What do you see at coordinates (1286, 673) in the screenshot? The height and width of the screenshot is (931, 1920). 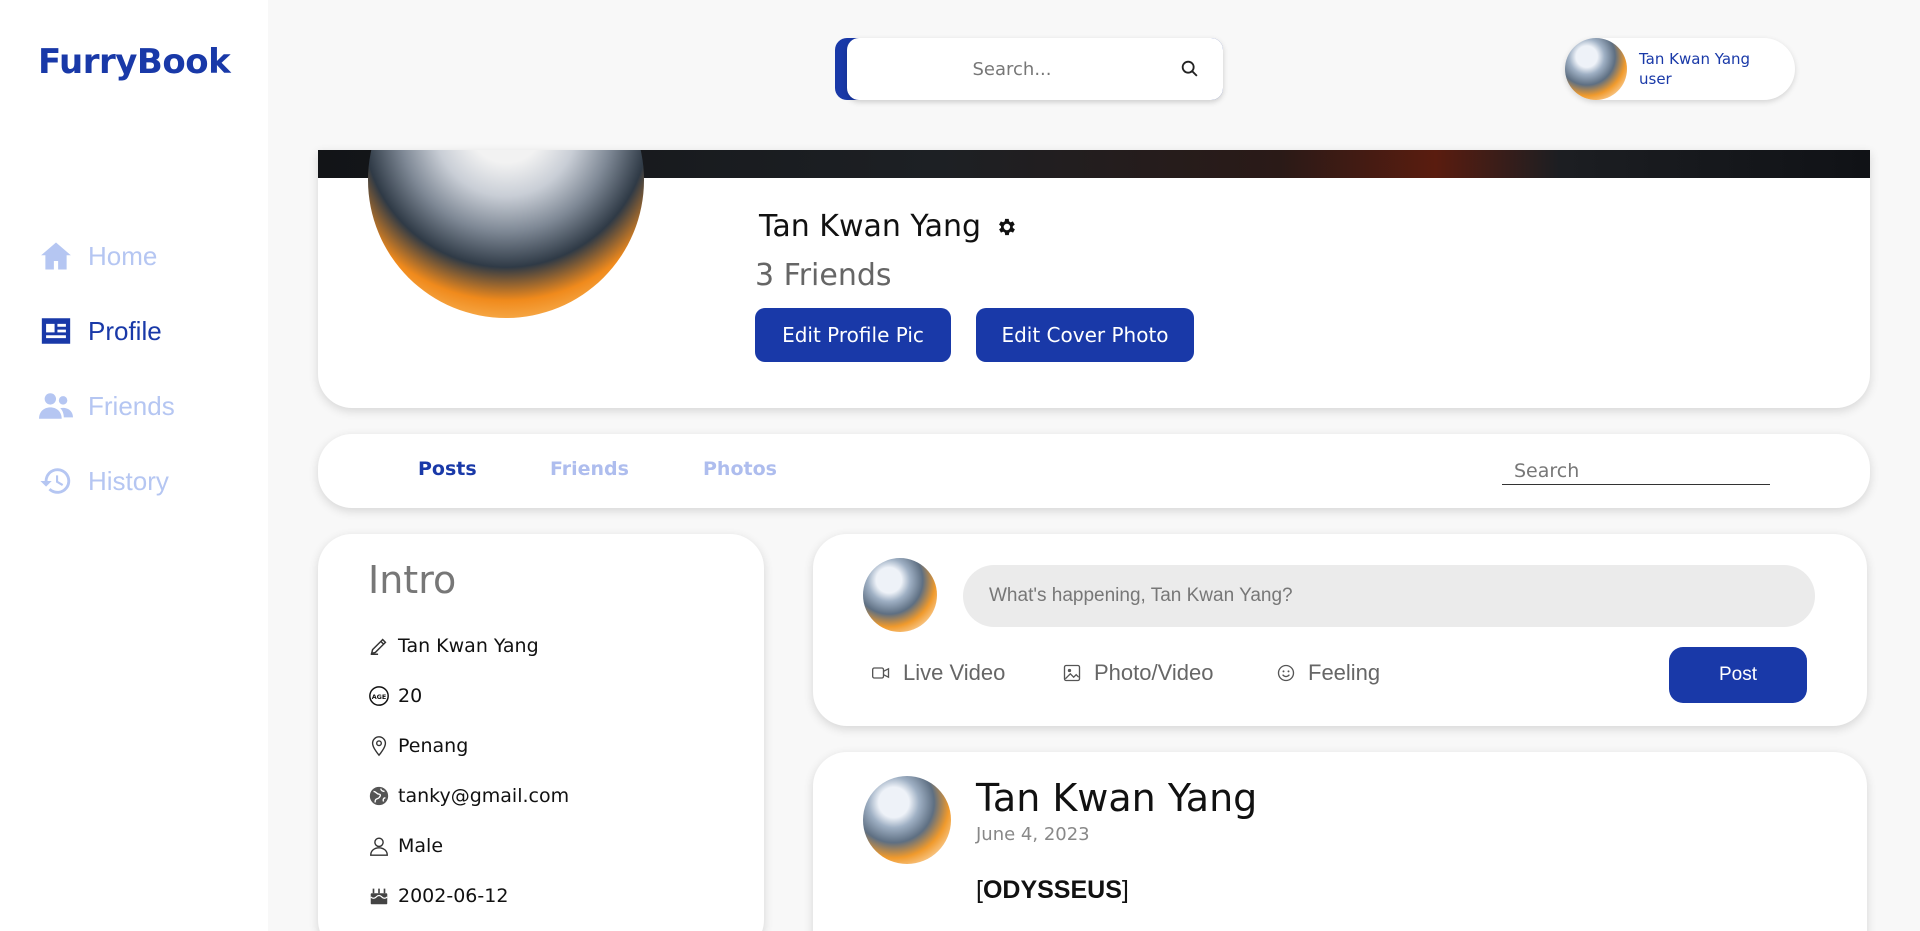 I see `smile-icon` at bounding box center [1286, 673].